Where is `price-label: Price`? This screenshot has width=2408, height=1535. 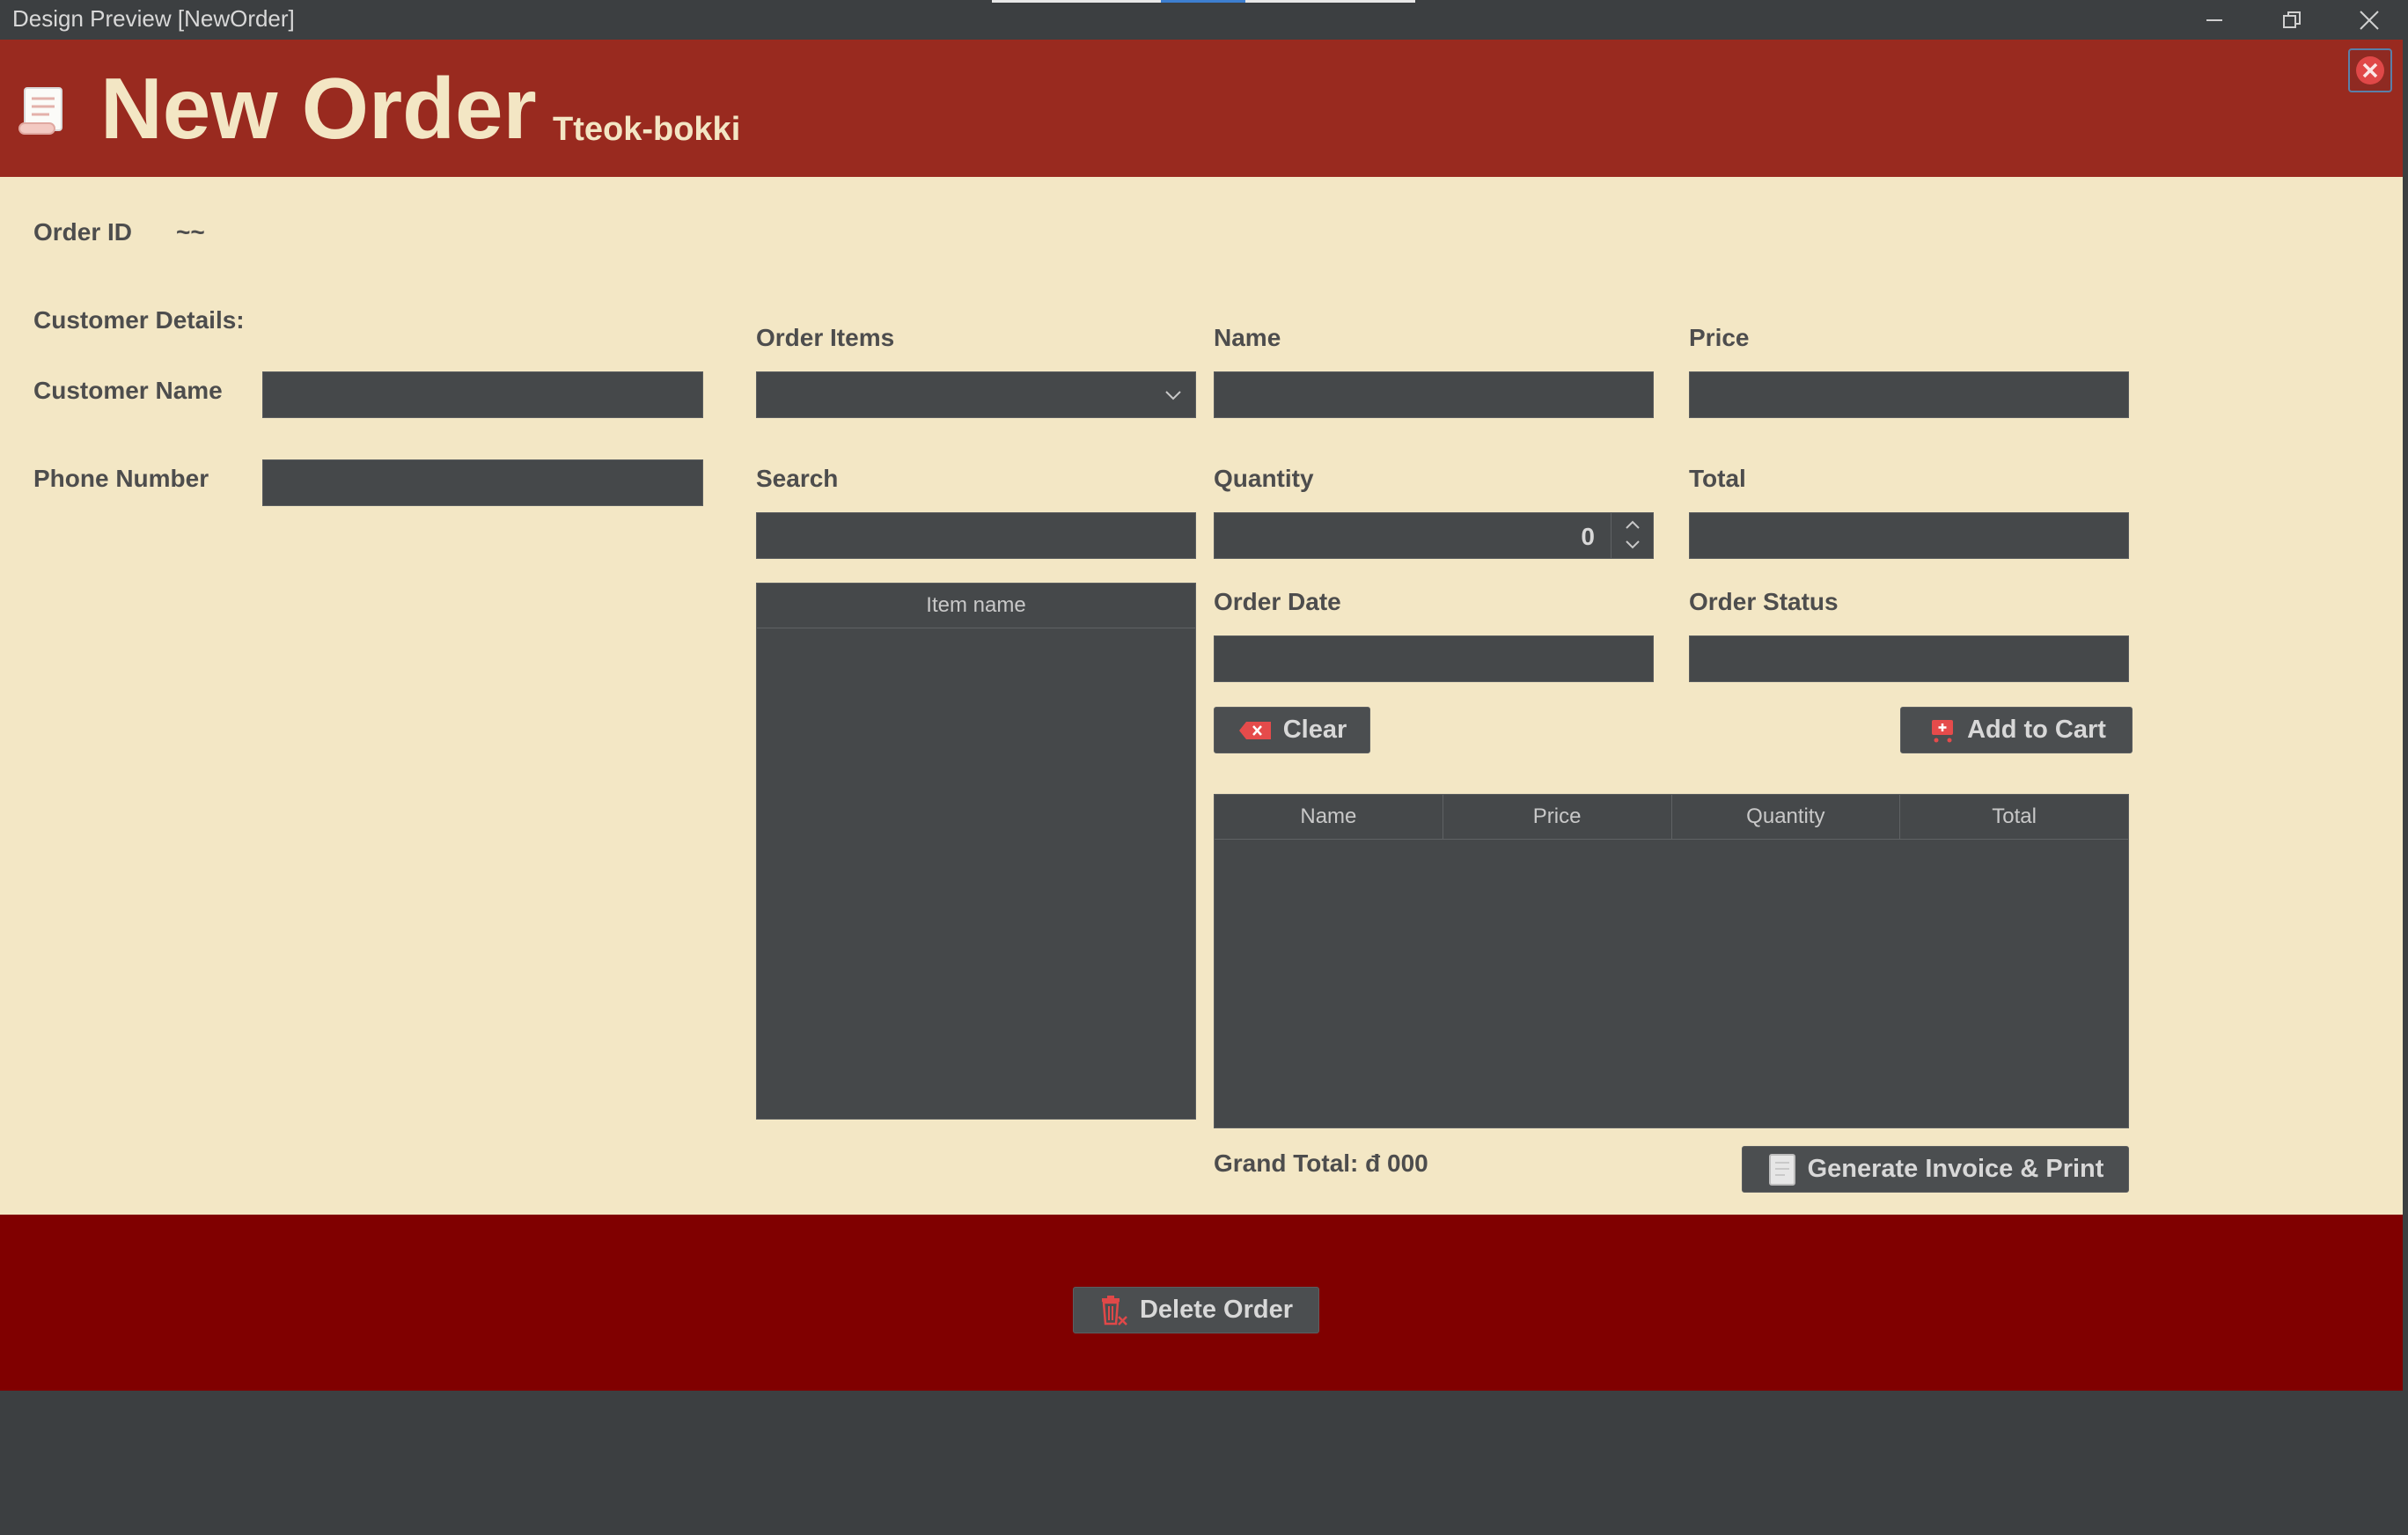
price-label: Price is located at coordinates (1719, 337).